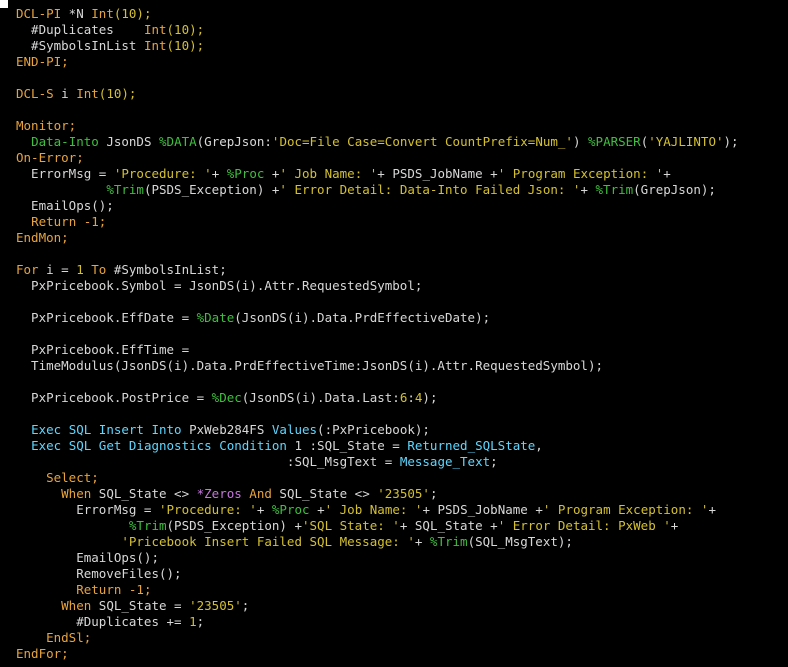  What do you see at coordinates (394, 622) in the screenshot?
I see `code-line: #Duplicates += 1;` at bounding box center [394, 622].